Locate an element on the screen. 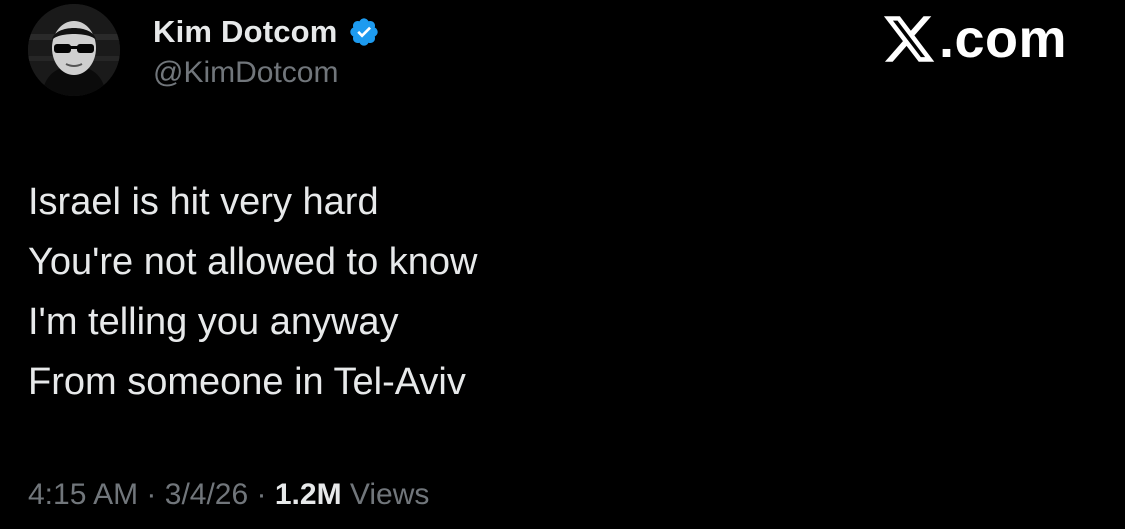 The height and width of the screenshot is (529, 1125). author-display-name: Kim Dotcom is located at coordinates (245, 32).